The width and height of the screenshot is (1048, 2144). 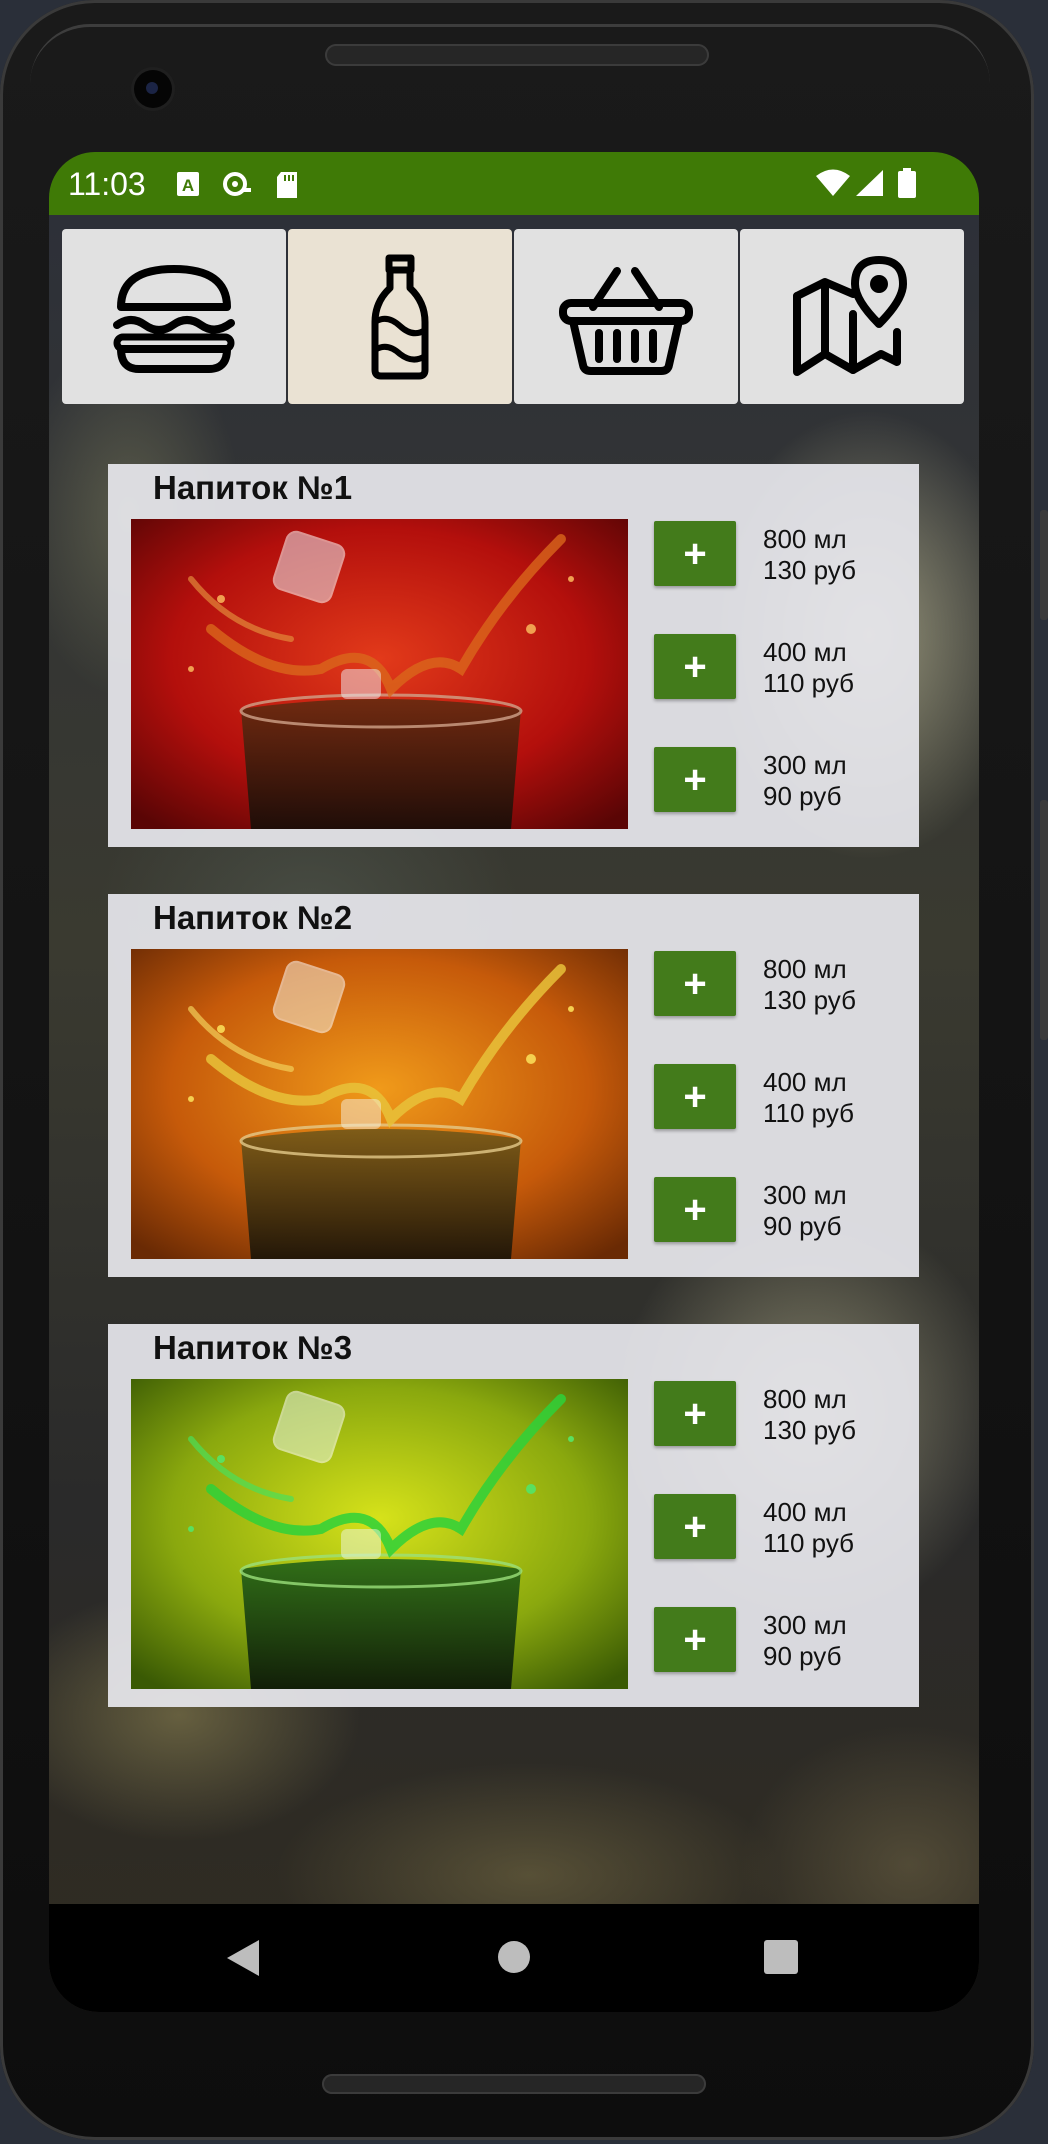 I want to click on volume-button, so click(x=1044, y=565).